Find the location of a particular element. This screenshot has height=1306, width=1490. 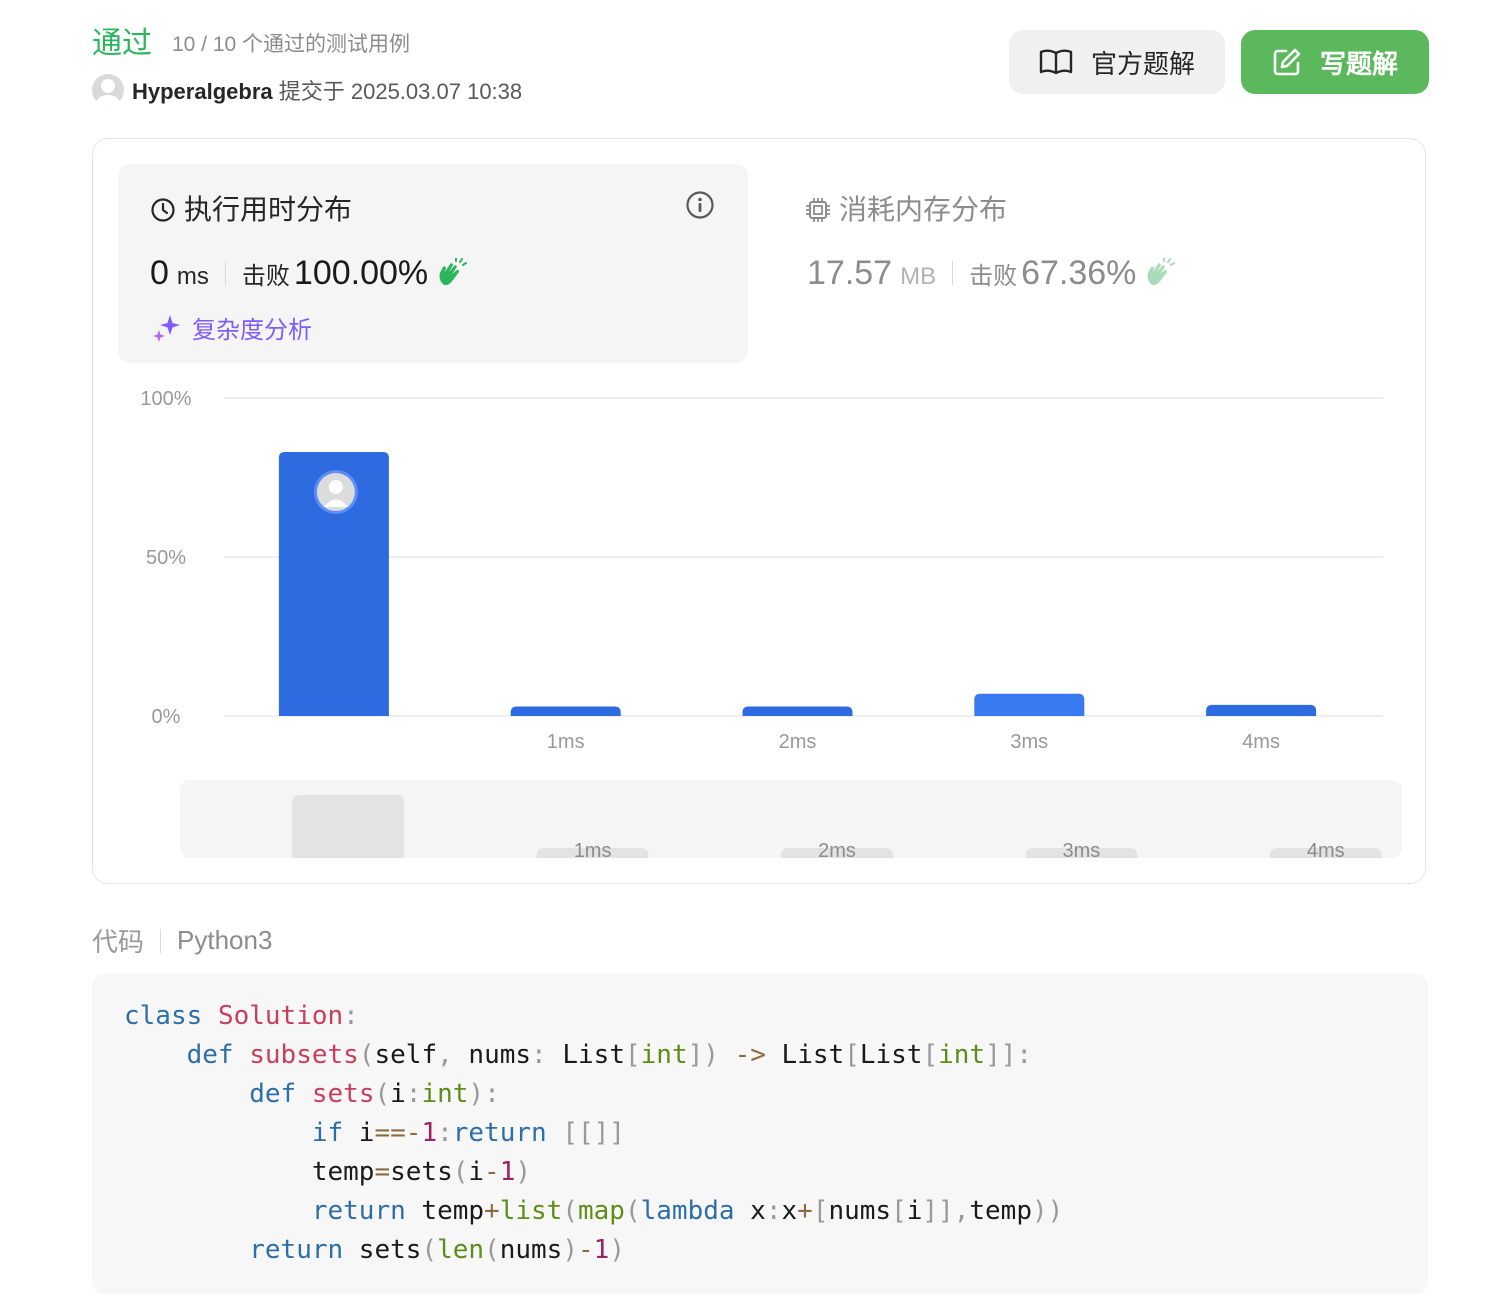

write-solution-button: 写题解 is located at coordinates (1335, 62).